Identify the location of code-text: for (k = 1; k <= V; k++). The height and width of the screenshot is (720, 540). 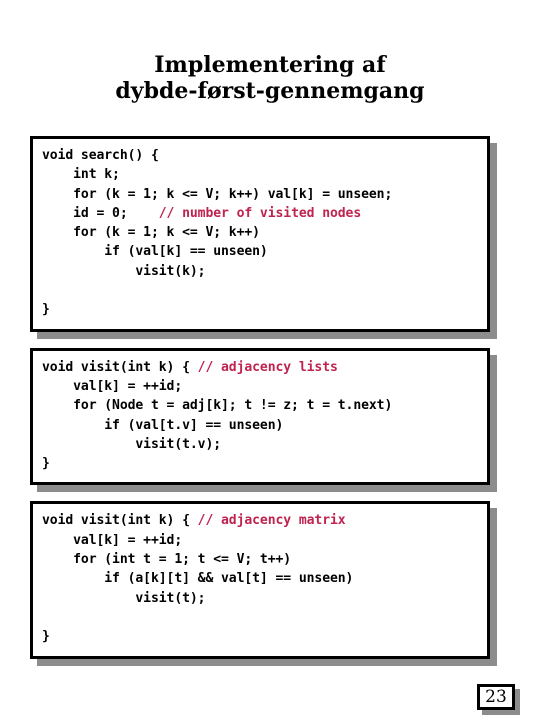
(151, 233).